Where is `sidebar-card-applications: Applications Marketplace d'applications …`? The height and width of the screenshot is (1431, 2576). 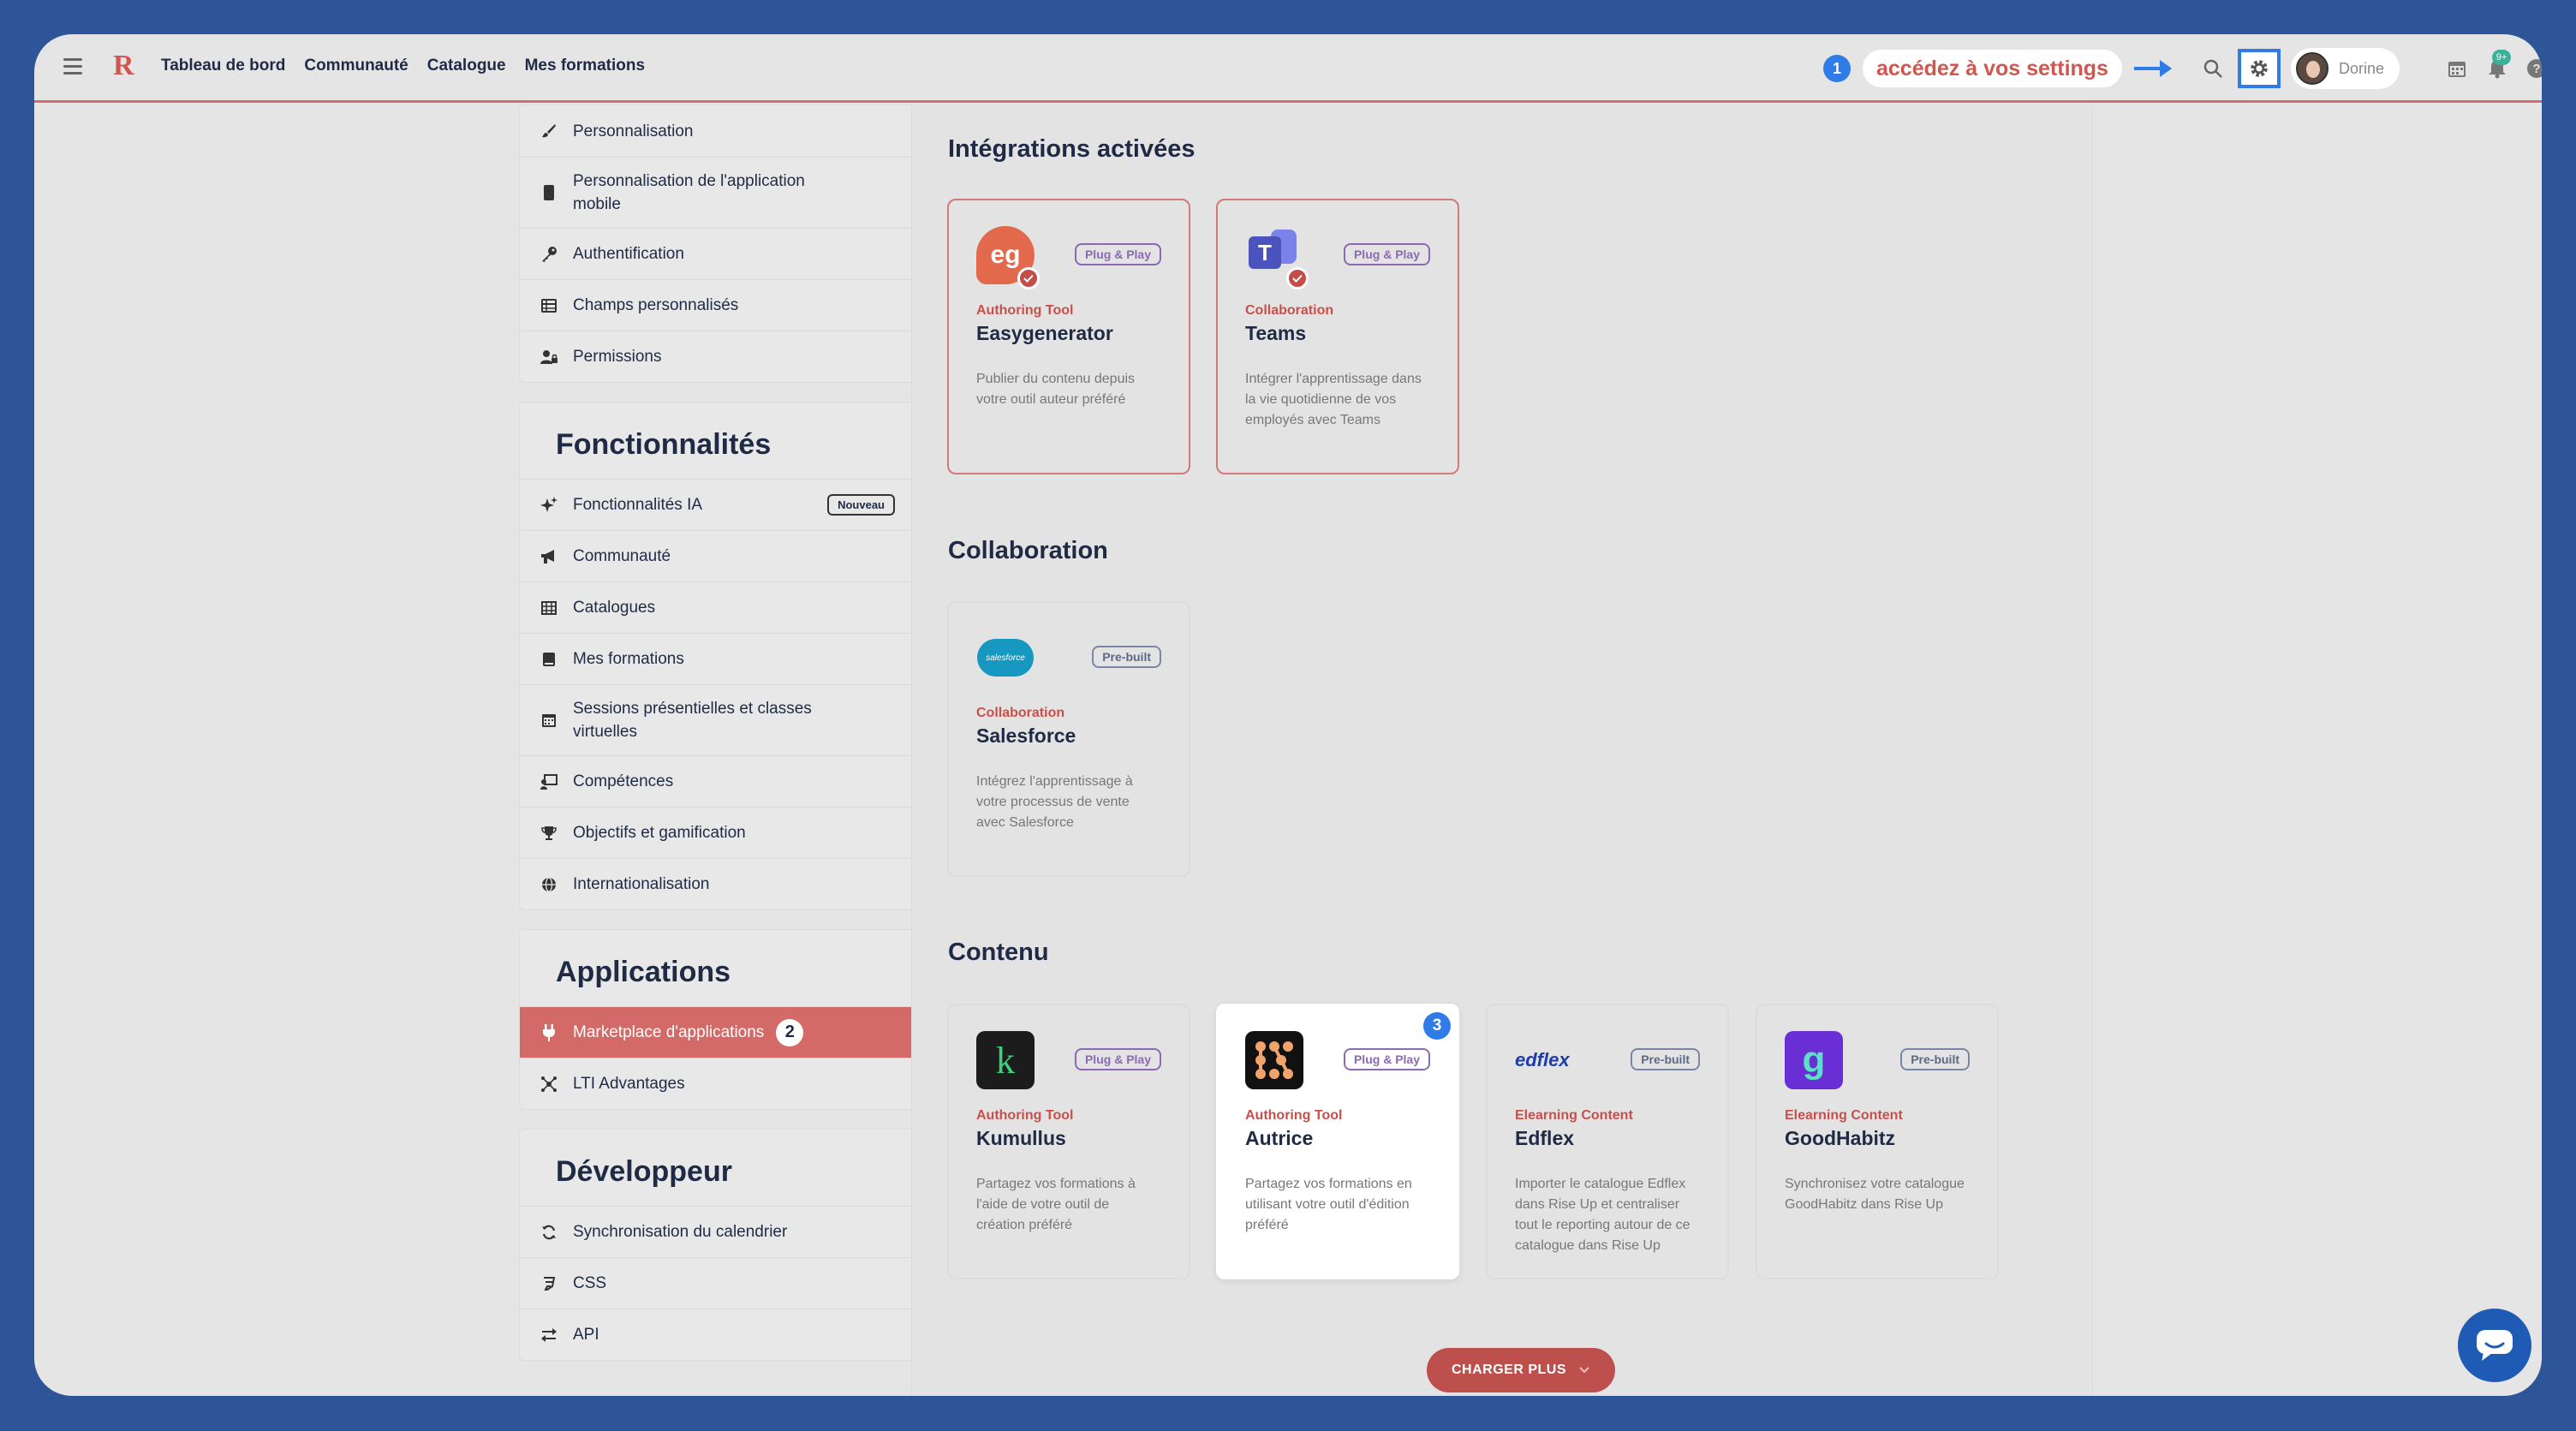 sidebar-card-applications: Applications Marketplace d'applications … is located at coordinates (717, 1019).